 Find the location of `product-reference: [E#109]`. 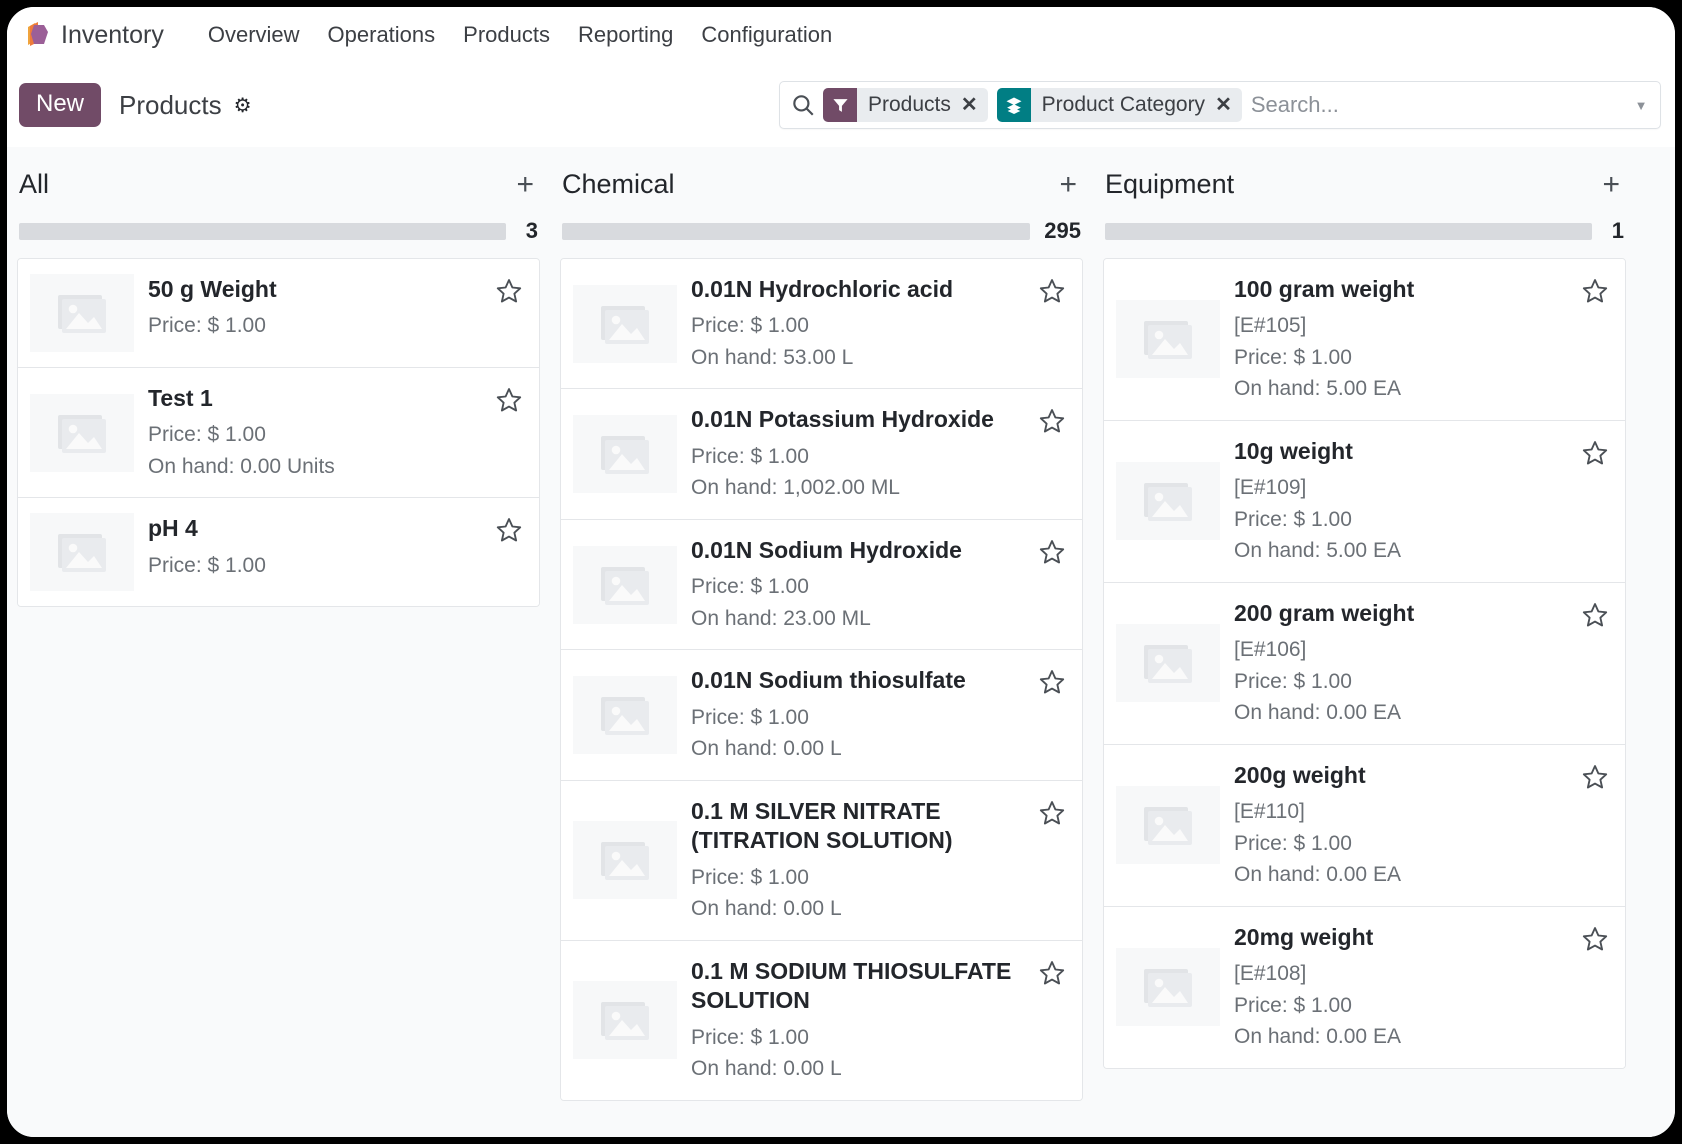

product-reference: [E#109] is located at coordinates (1270, 488).